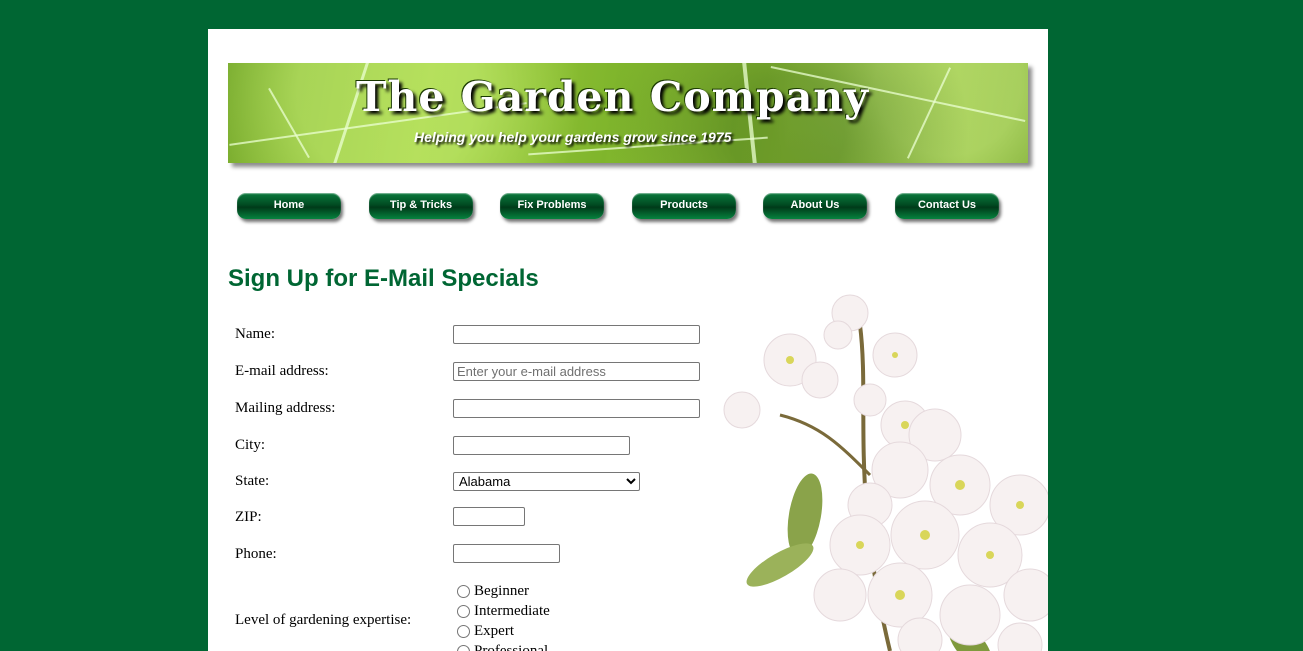  I want to click on page-title: Sign Up for E-Mail Specials, so click(383, 278).